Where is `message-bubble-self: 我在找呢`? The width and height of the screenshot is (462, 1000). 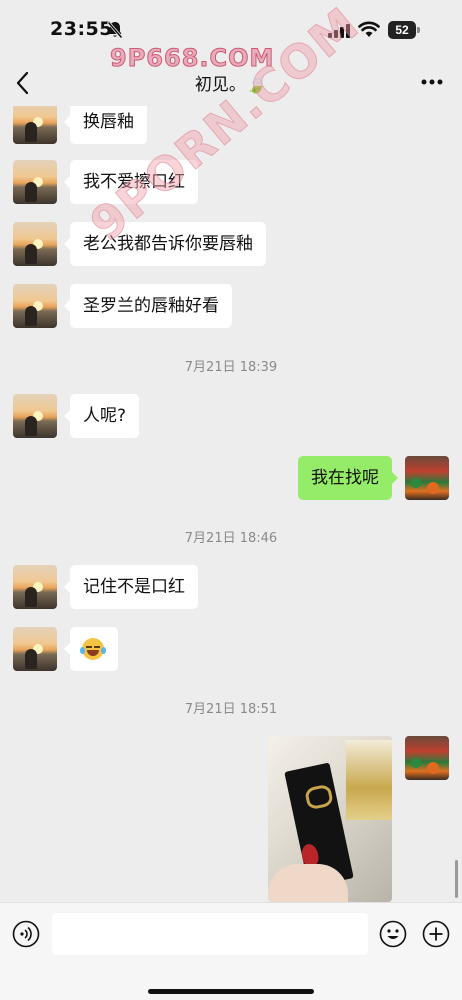 message-bubble-self: 我在找呢 is located at coordinates (348, 478).